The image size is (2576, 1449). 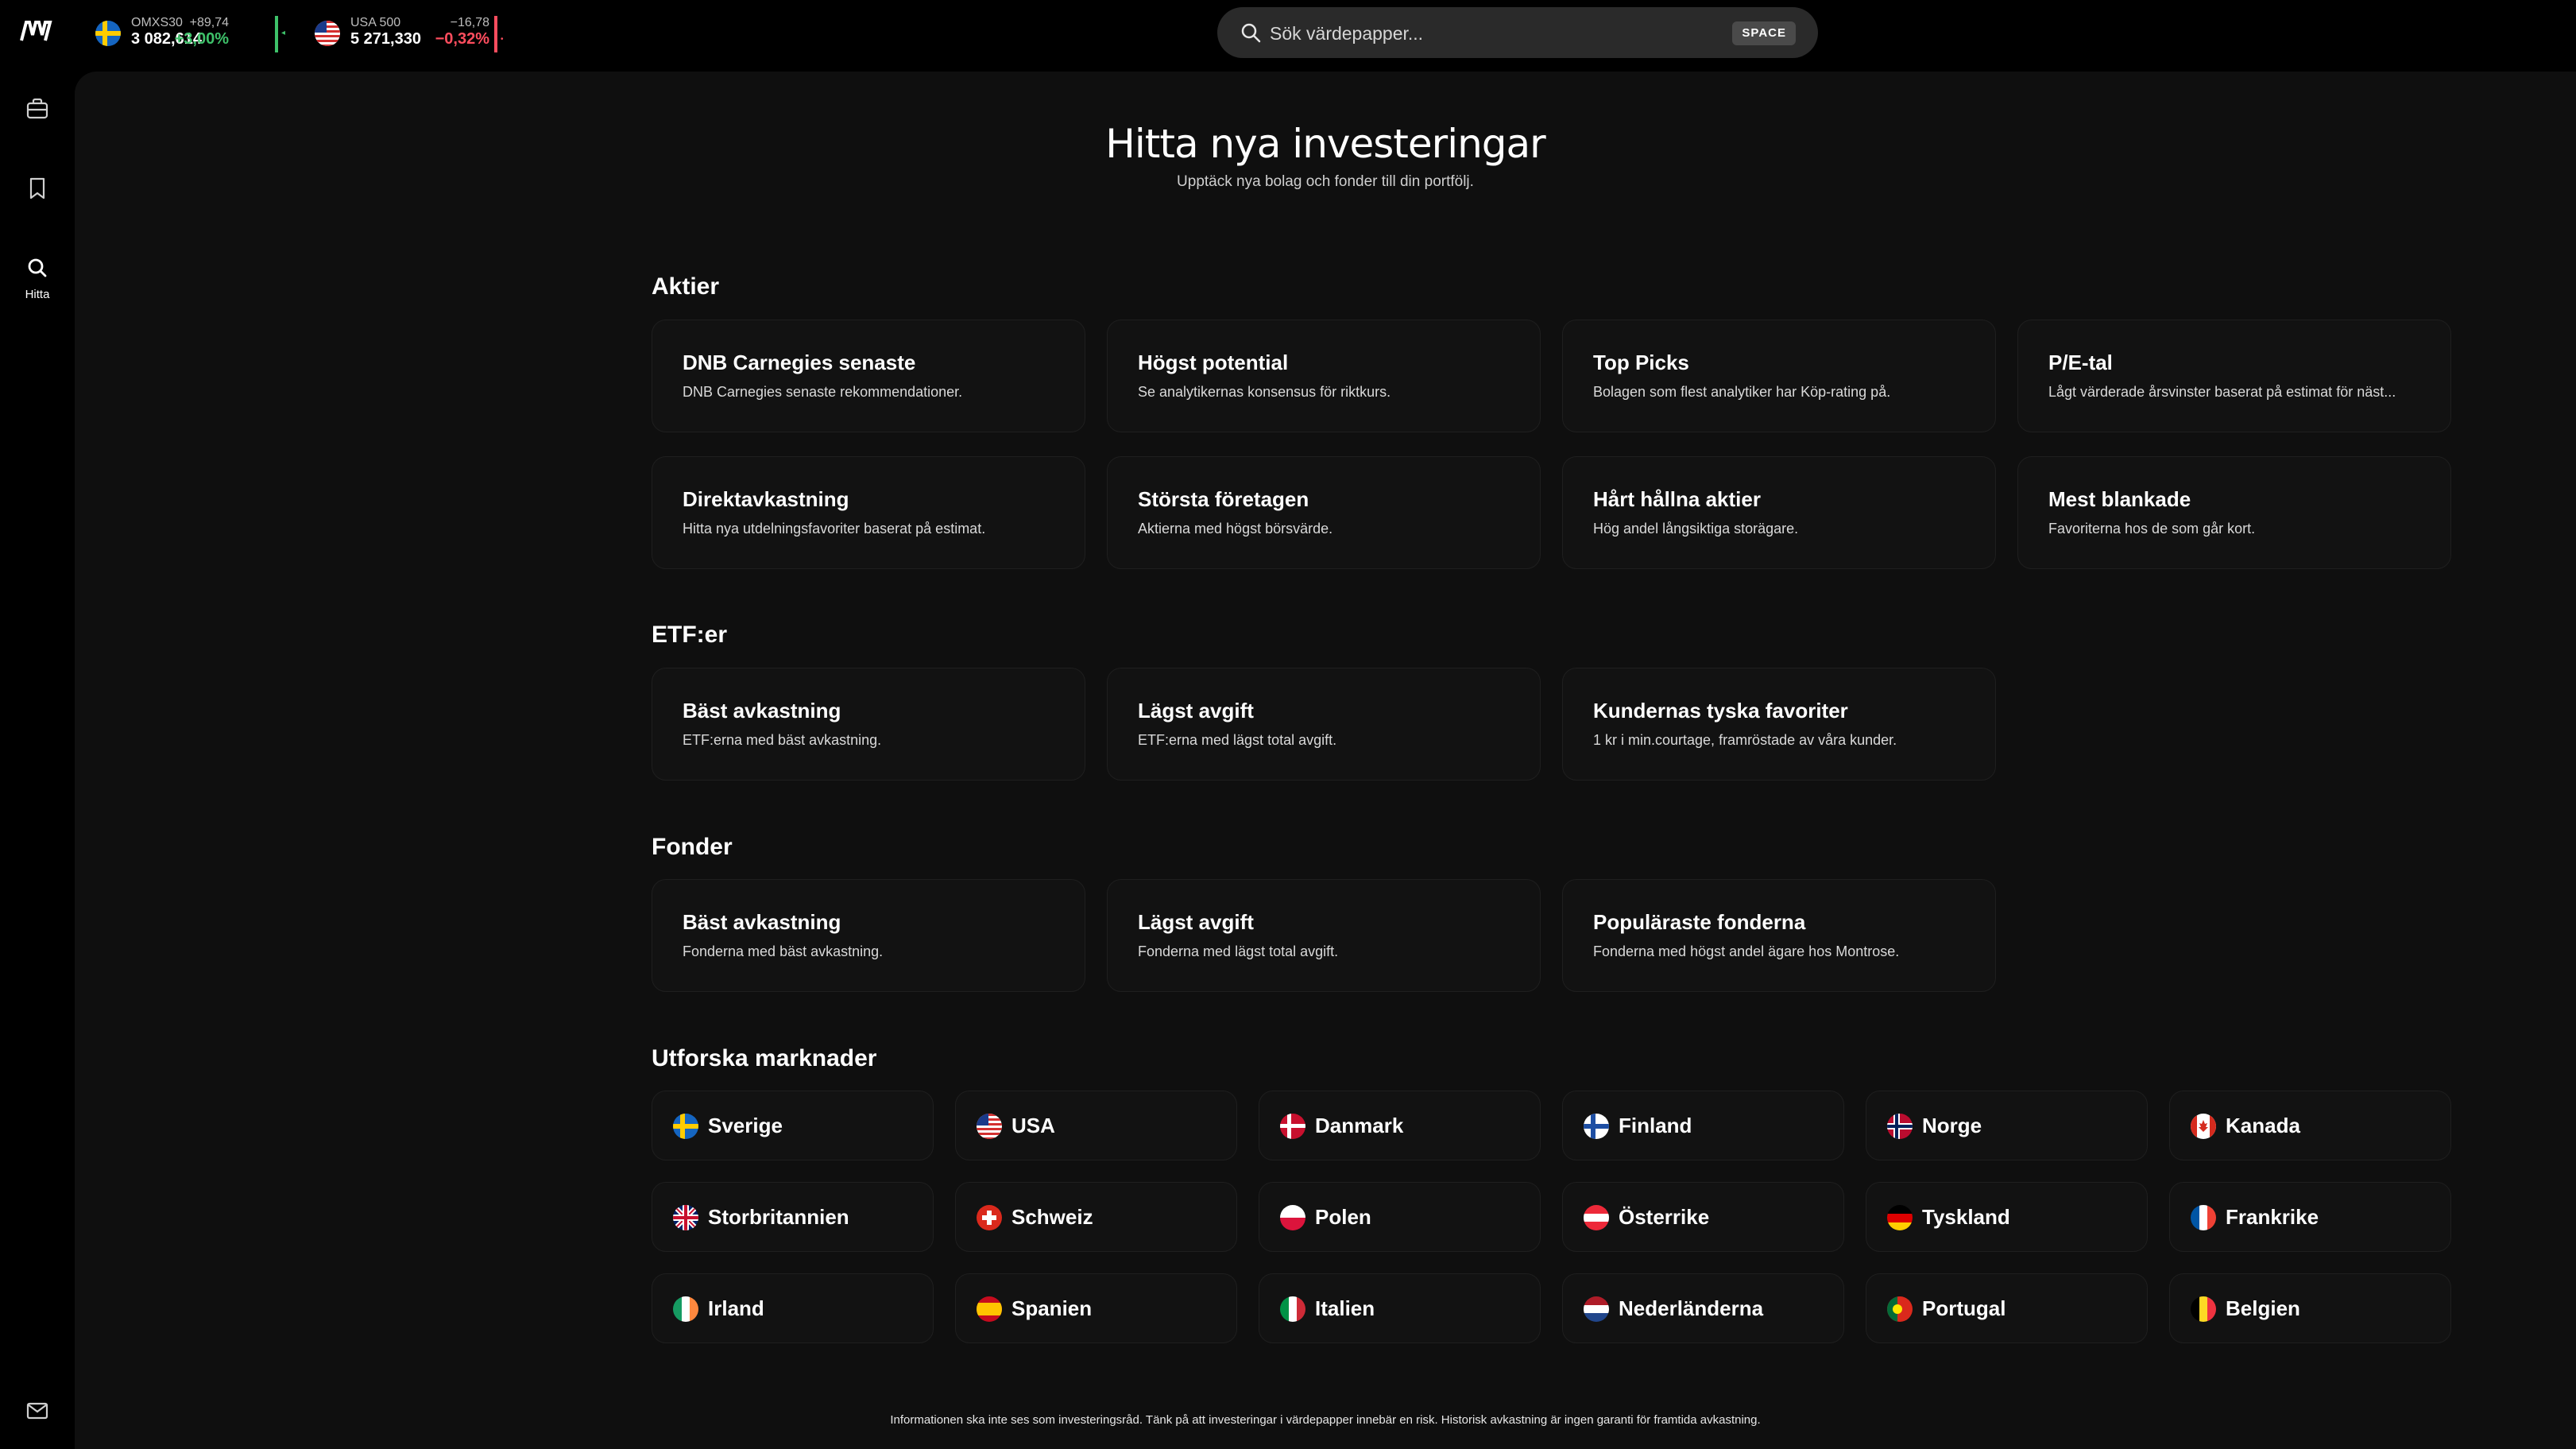 I want to click on market-spanien: Spanien, so click(x=1096, y=1308).